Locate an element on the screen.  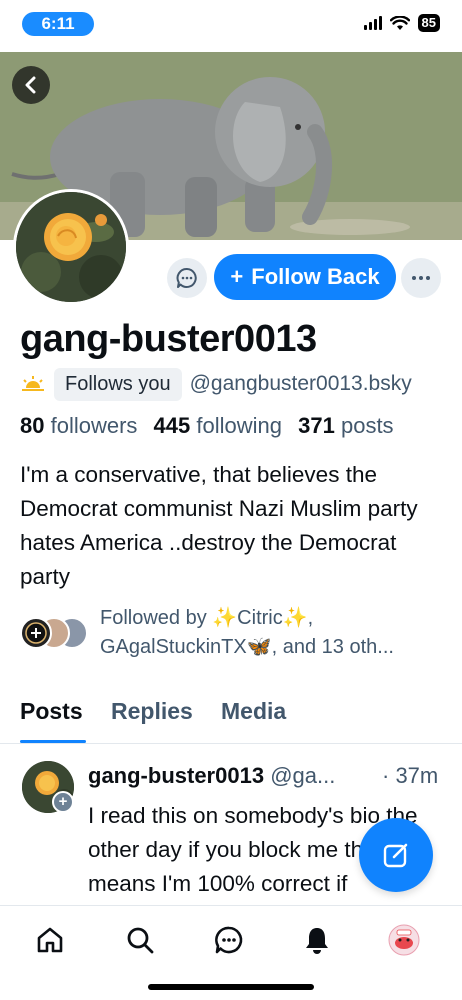
battery-indicator: 85 is located at coordinates (428, 23).